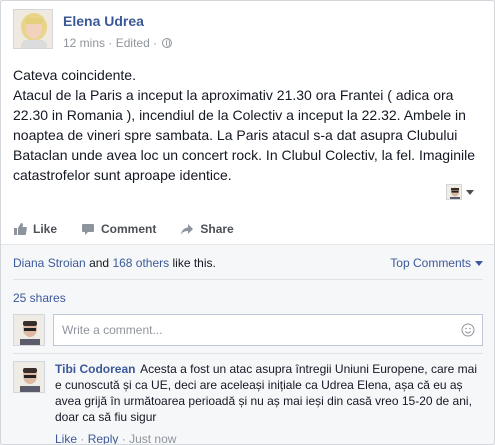  I want to click on post-actions: Like Comment Share, so click(123, 229).